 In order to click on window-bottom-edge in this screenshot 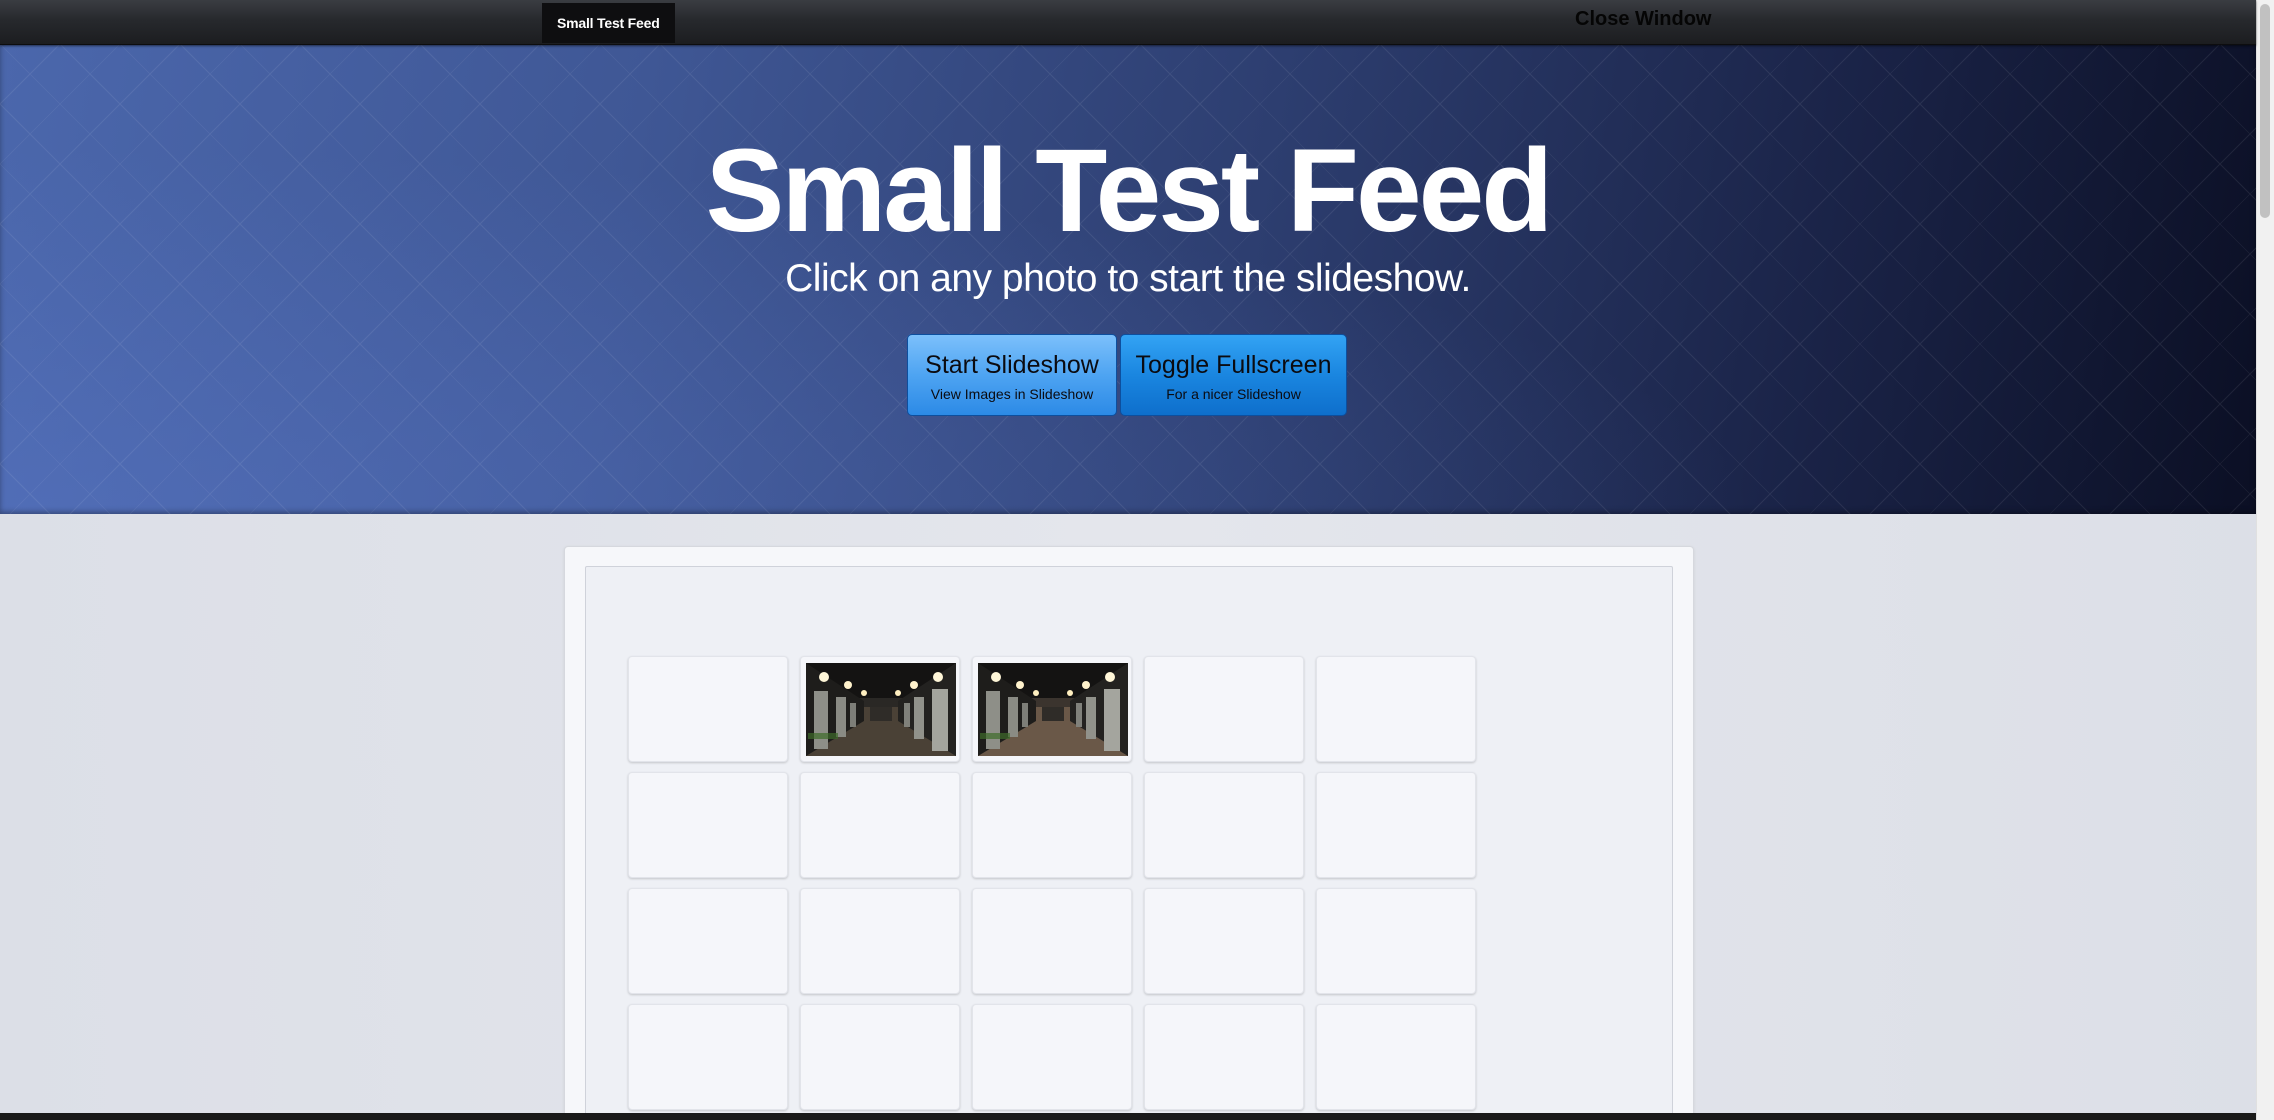, I will do `click(1128, 1116)`.